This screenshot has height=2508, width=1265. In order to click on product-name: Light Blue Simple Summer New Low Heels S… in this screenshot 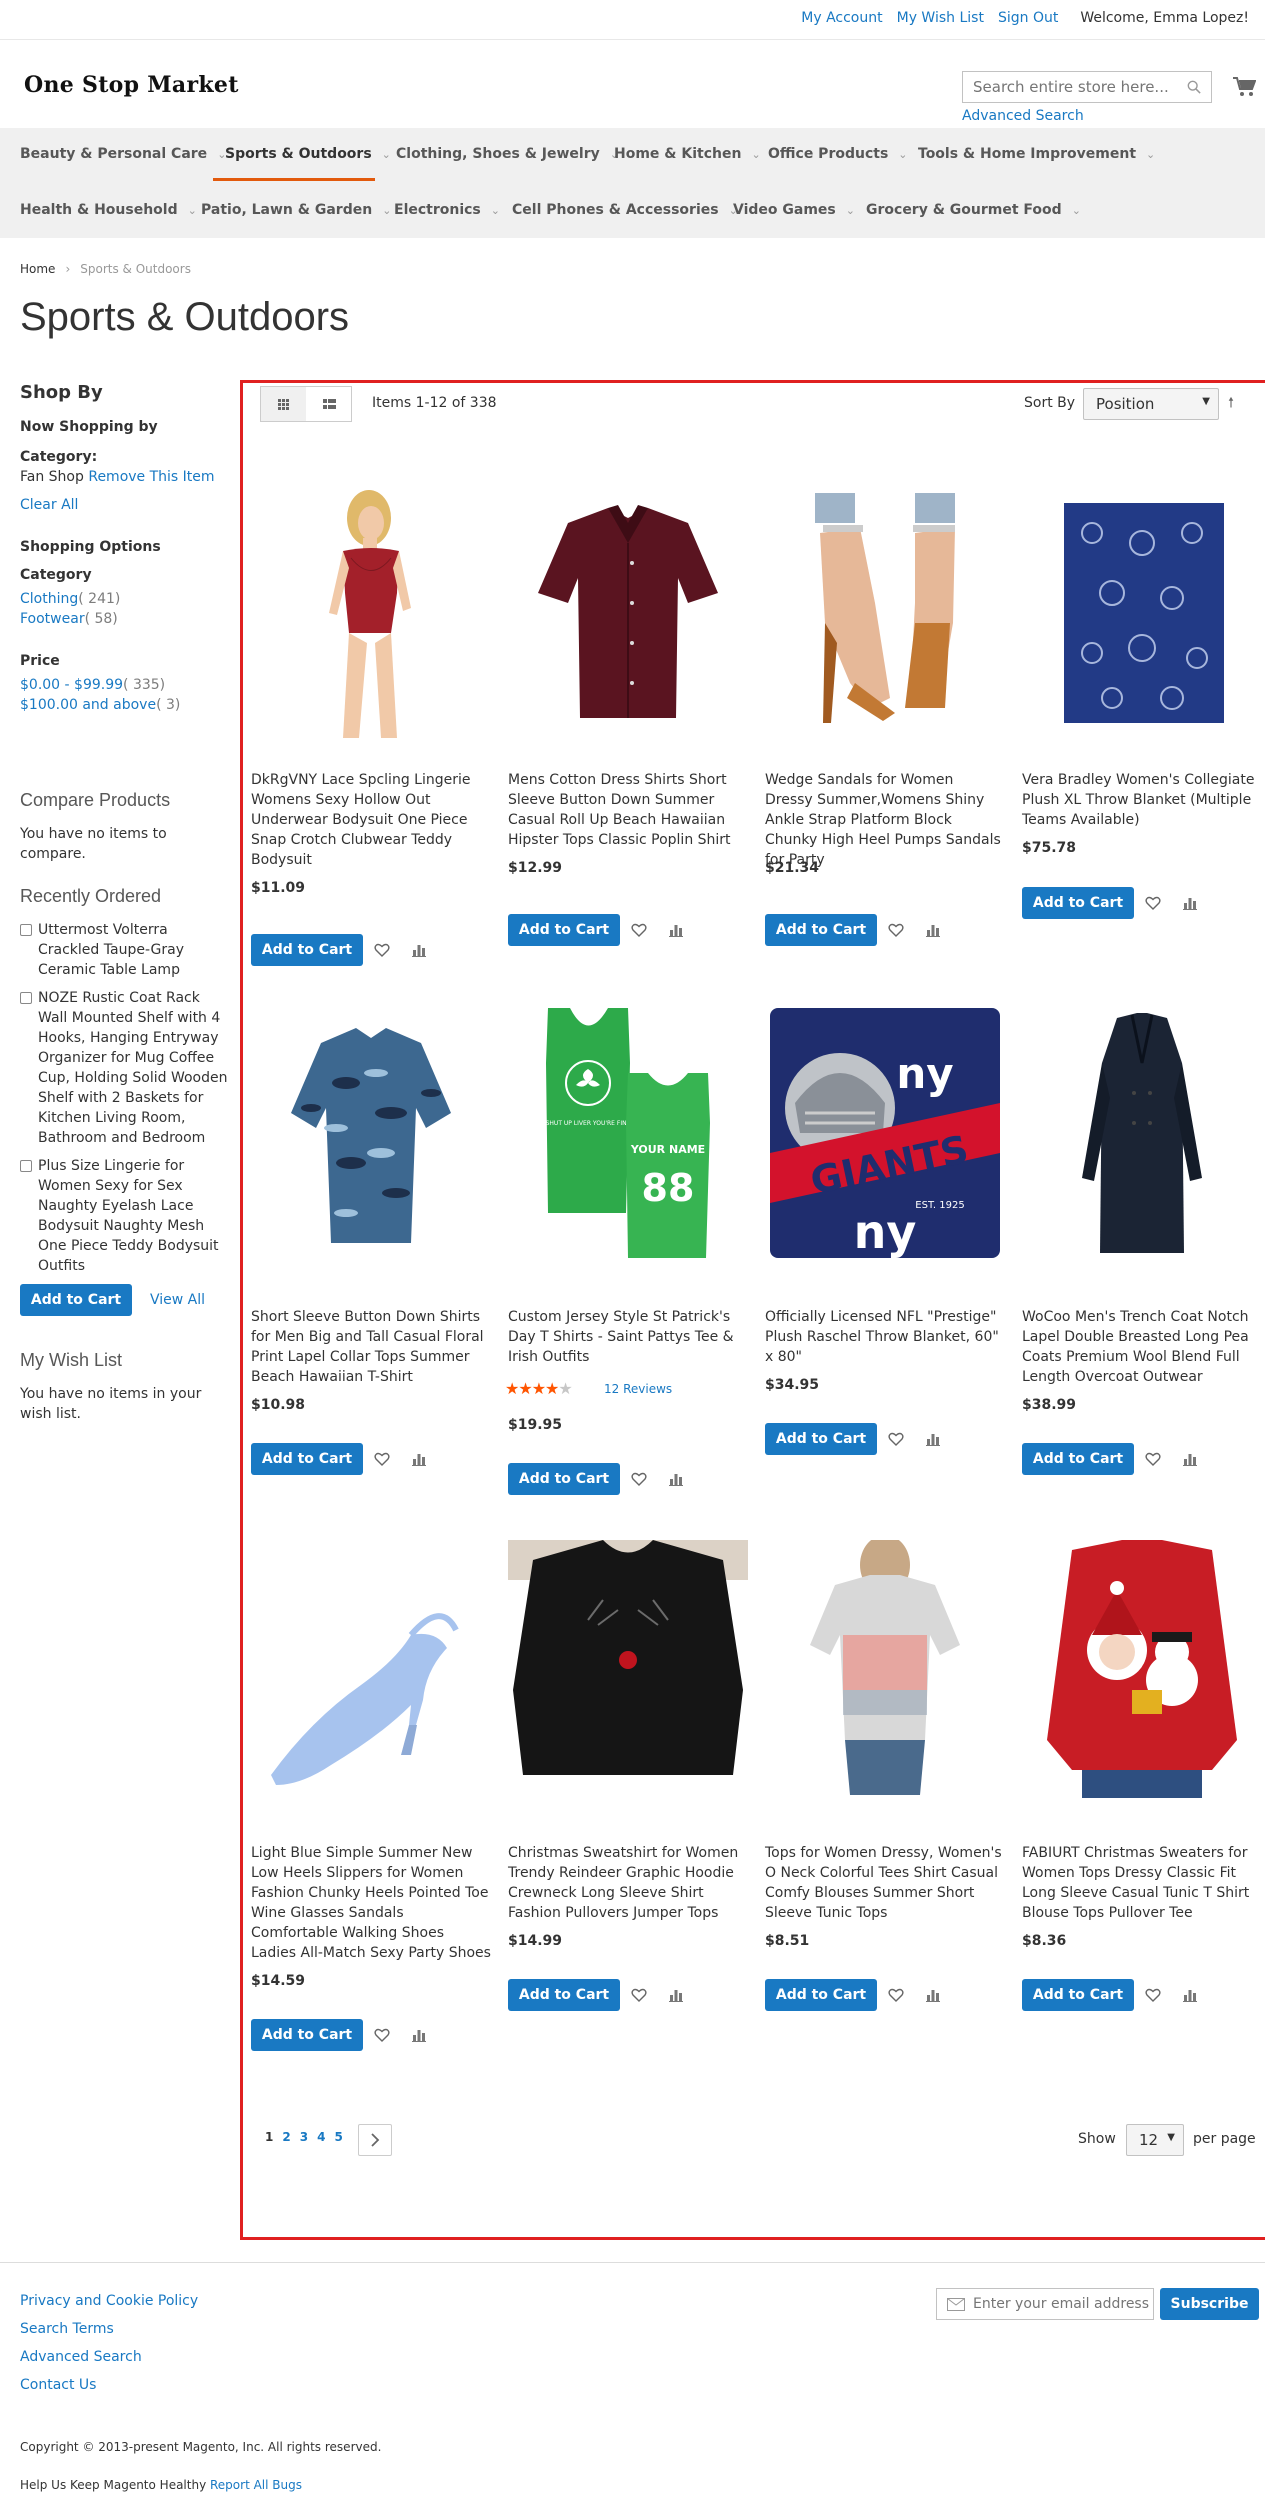, I will do `click(371, 1903)`.